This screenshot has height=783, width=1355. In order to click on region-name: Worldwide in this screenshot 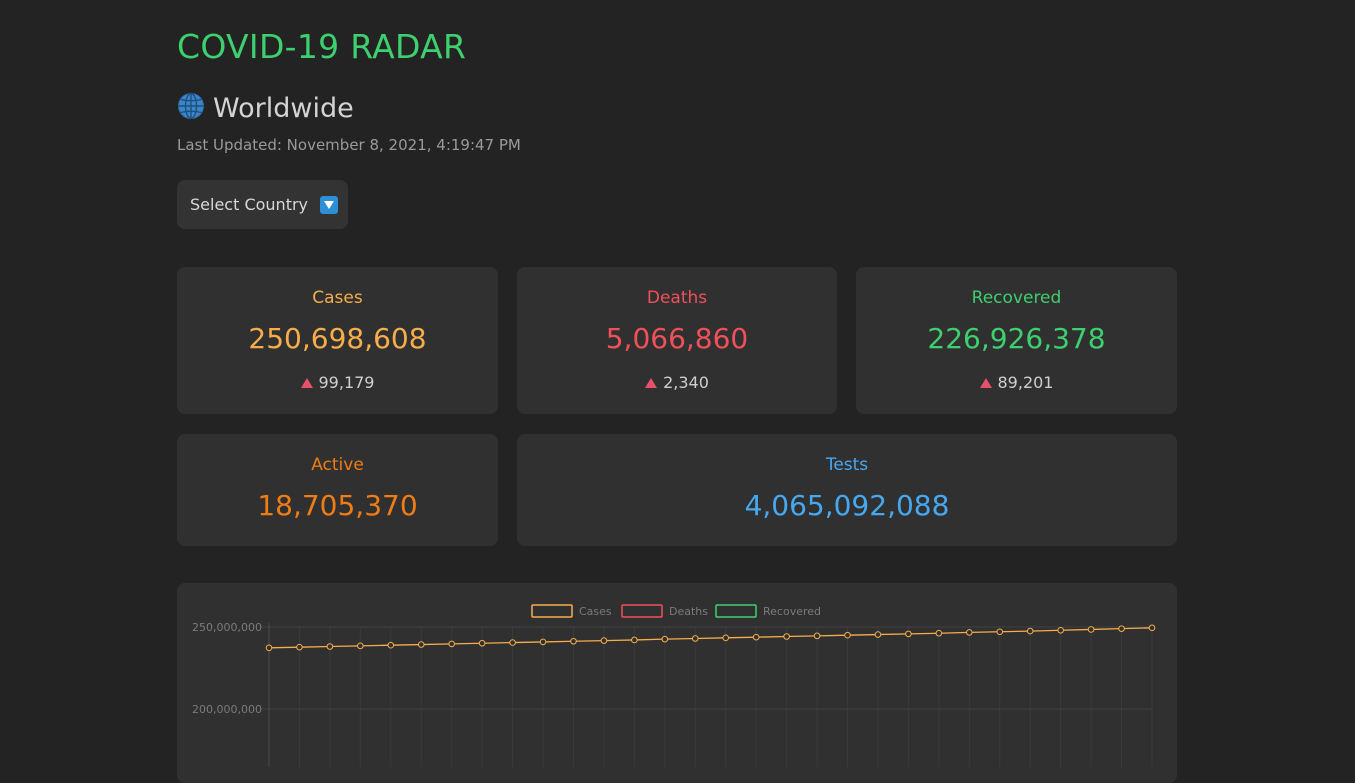, I will do `click(283, 108)`.